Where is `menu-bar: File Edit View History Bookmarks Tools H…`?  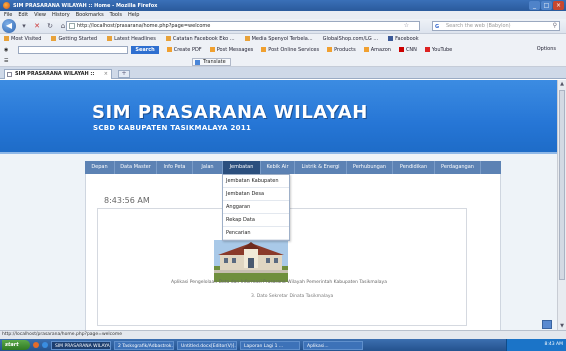
menu-bar: File Edit View History Bookmarks Tools H… is located at coordinates (283, 15).